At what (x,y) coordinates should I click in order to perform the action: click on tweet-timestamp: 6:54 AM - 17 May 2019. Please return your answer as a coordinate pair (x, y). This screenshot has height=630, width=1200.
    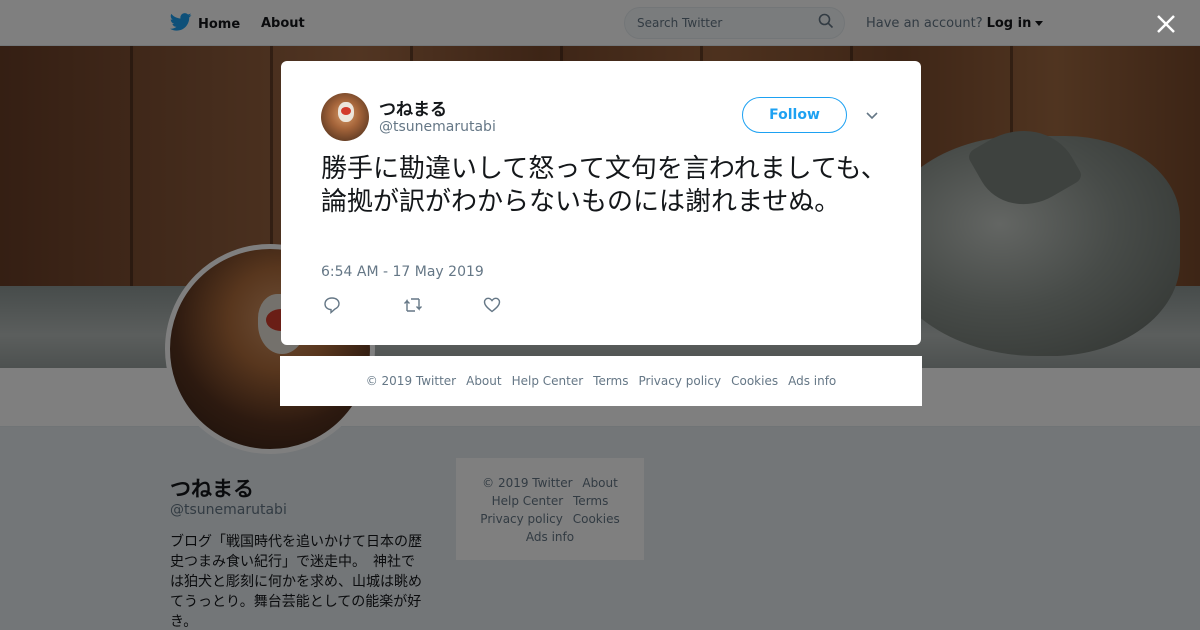
    Looking at the image, I should click on (402, 272).